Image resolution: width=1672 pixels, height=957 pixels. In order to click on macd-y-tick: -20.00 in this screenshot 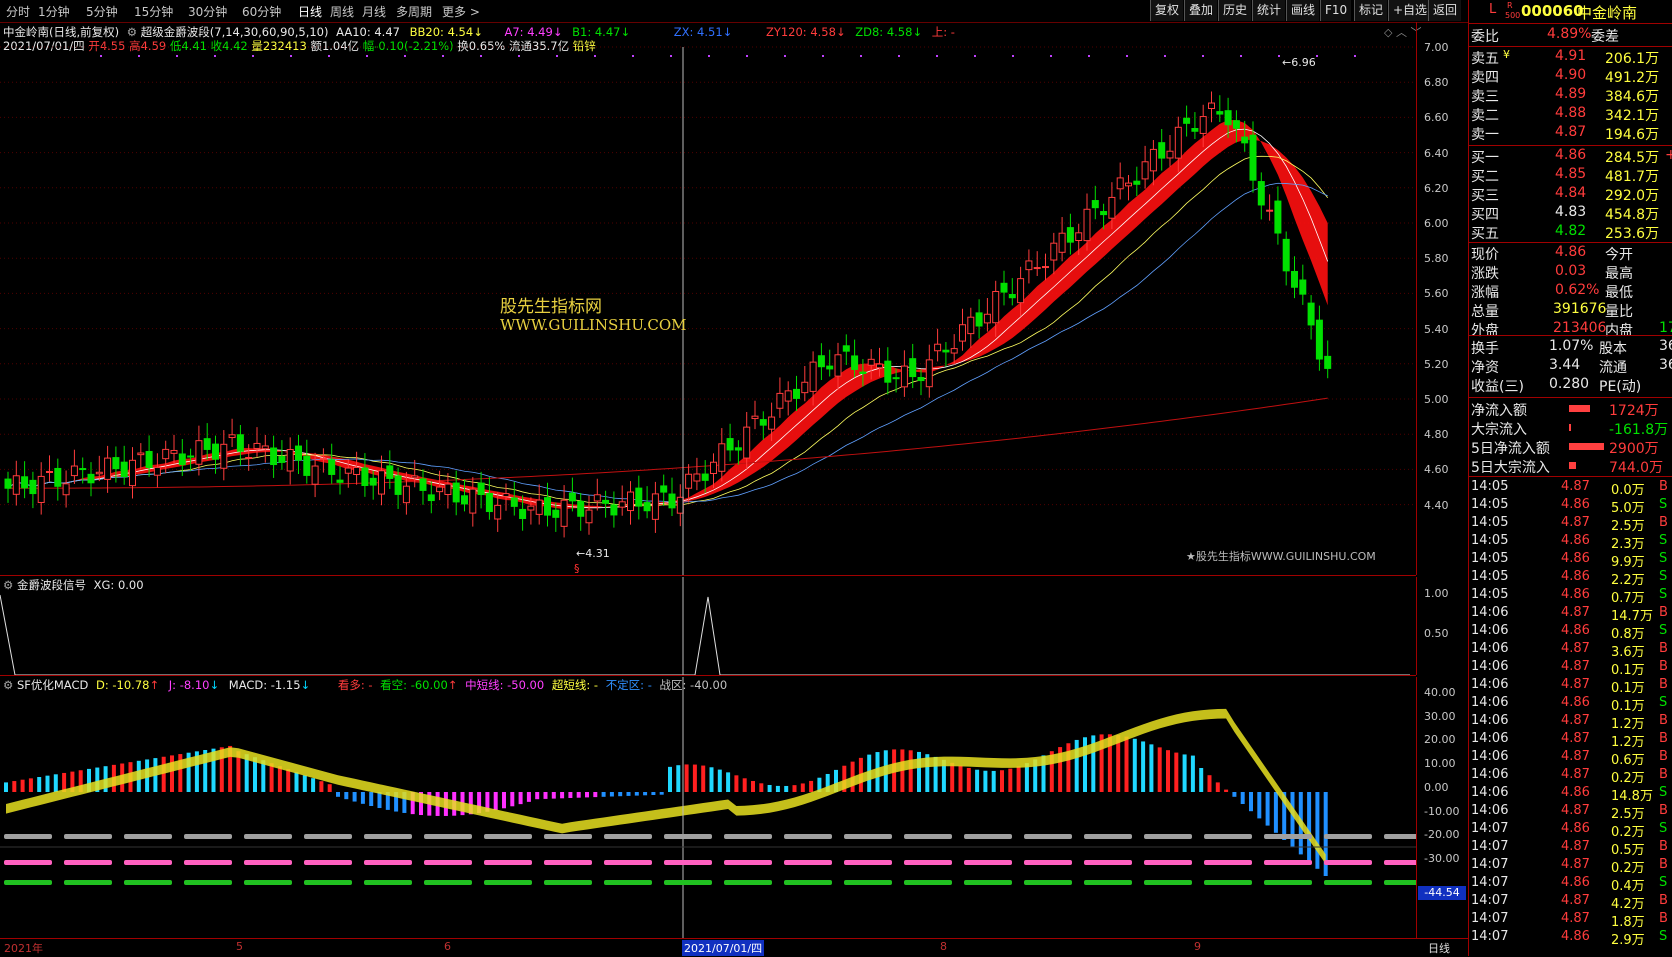, I will do `click(1442, 835)`.